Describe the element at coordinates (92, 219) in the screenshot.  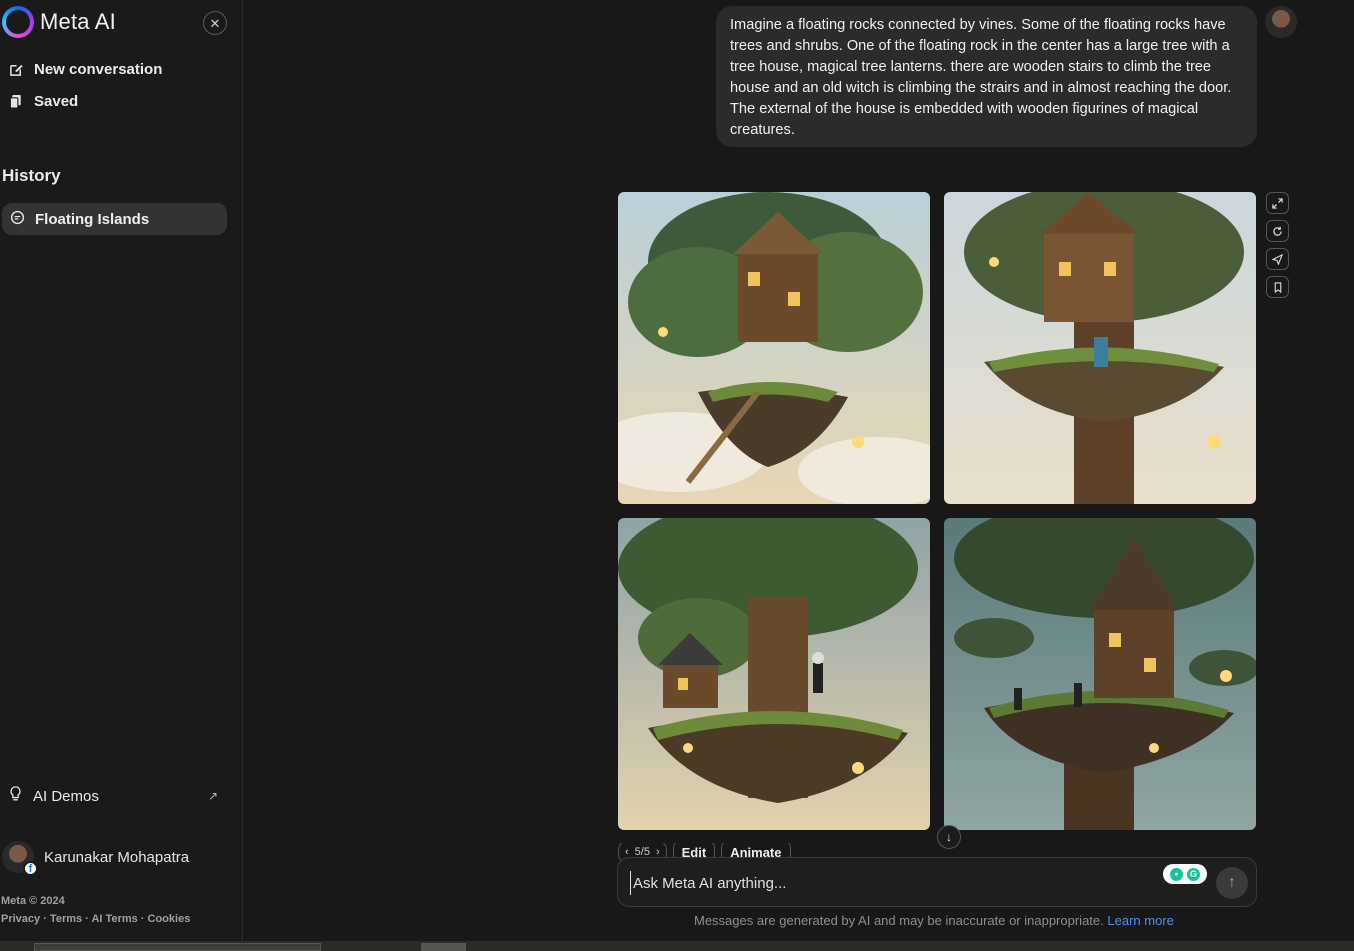
I see `history-item-label: Floating Islands` at that location.